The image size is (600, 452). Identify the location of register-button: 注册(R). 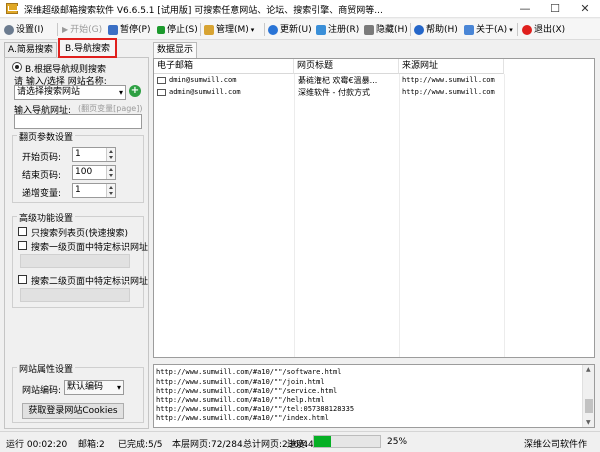
(337, 29).